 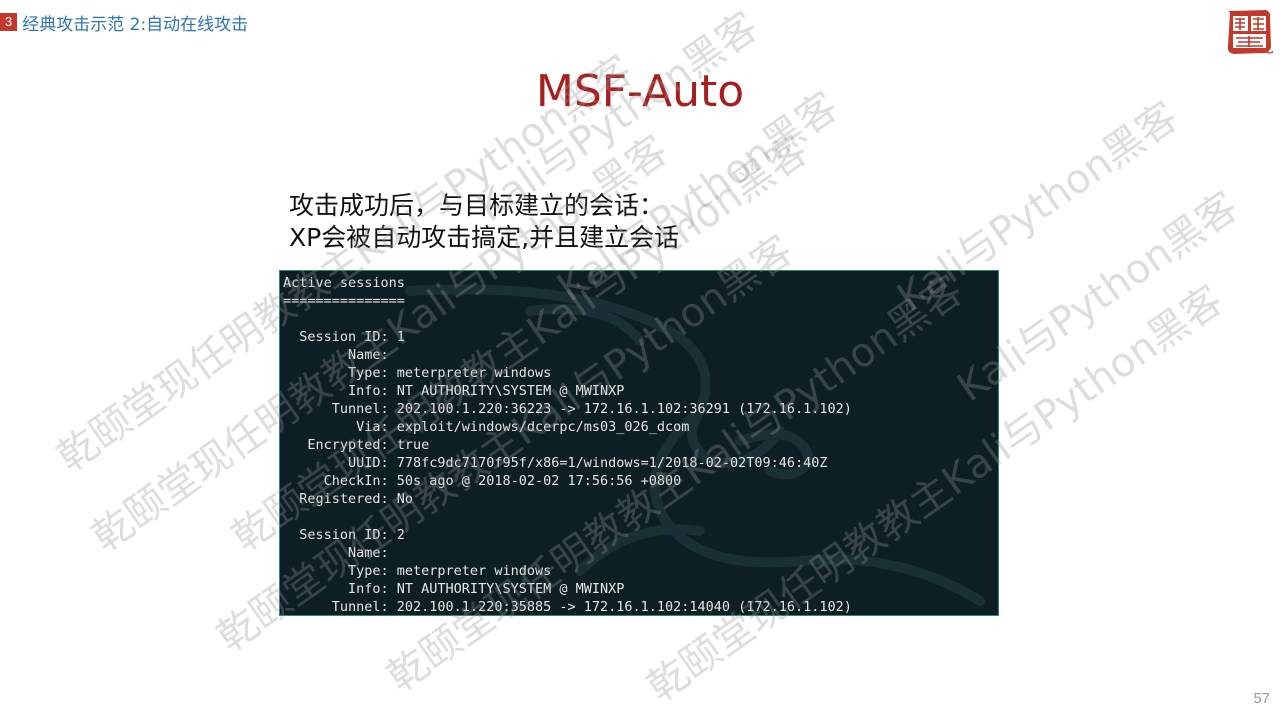 What do you see at coordinates (135, 24) in the screenshot?
I see `section-title: 经典攻击示范 2:自动在线攻击` at bounding box center [135, 24].